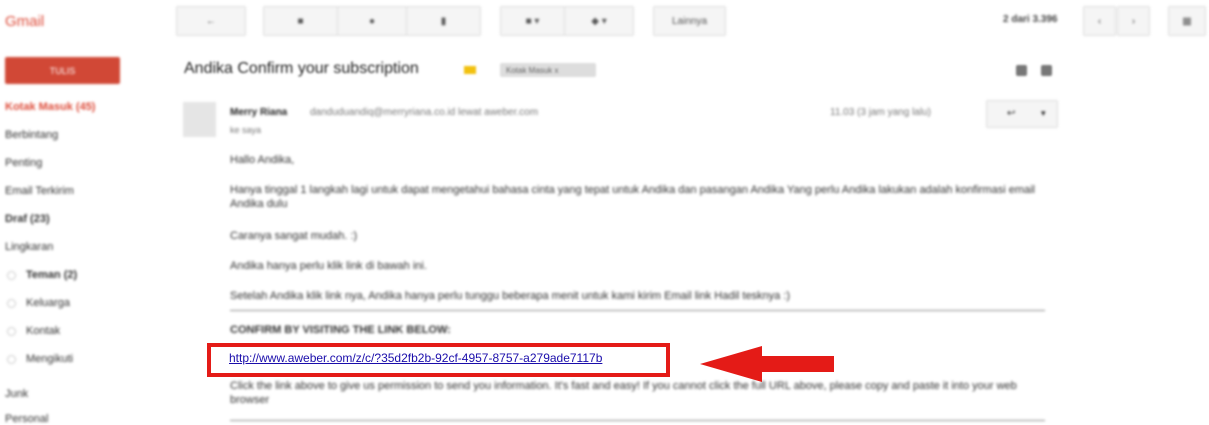 Image resolution: width=1209 pixels, height=425 pixels. Describe the element at coordinates (39, 191) in the screenshot. I see `sidebar-item-sent: Email Terkirim` at that location.